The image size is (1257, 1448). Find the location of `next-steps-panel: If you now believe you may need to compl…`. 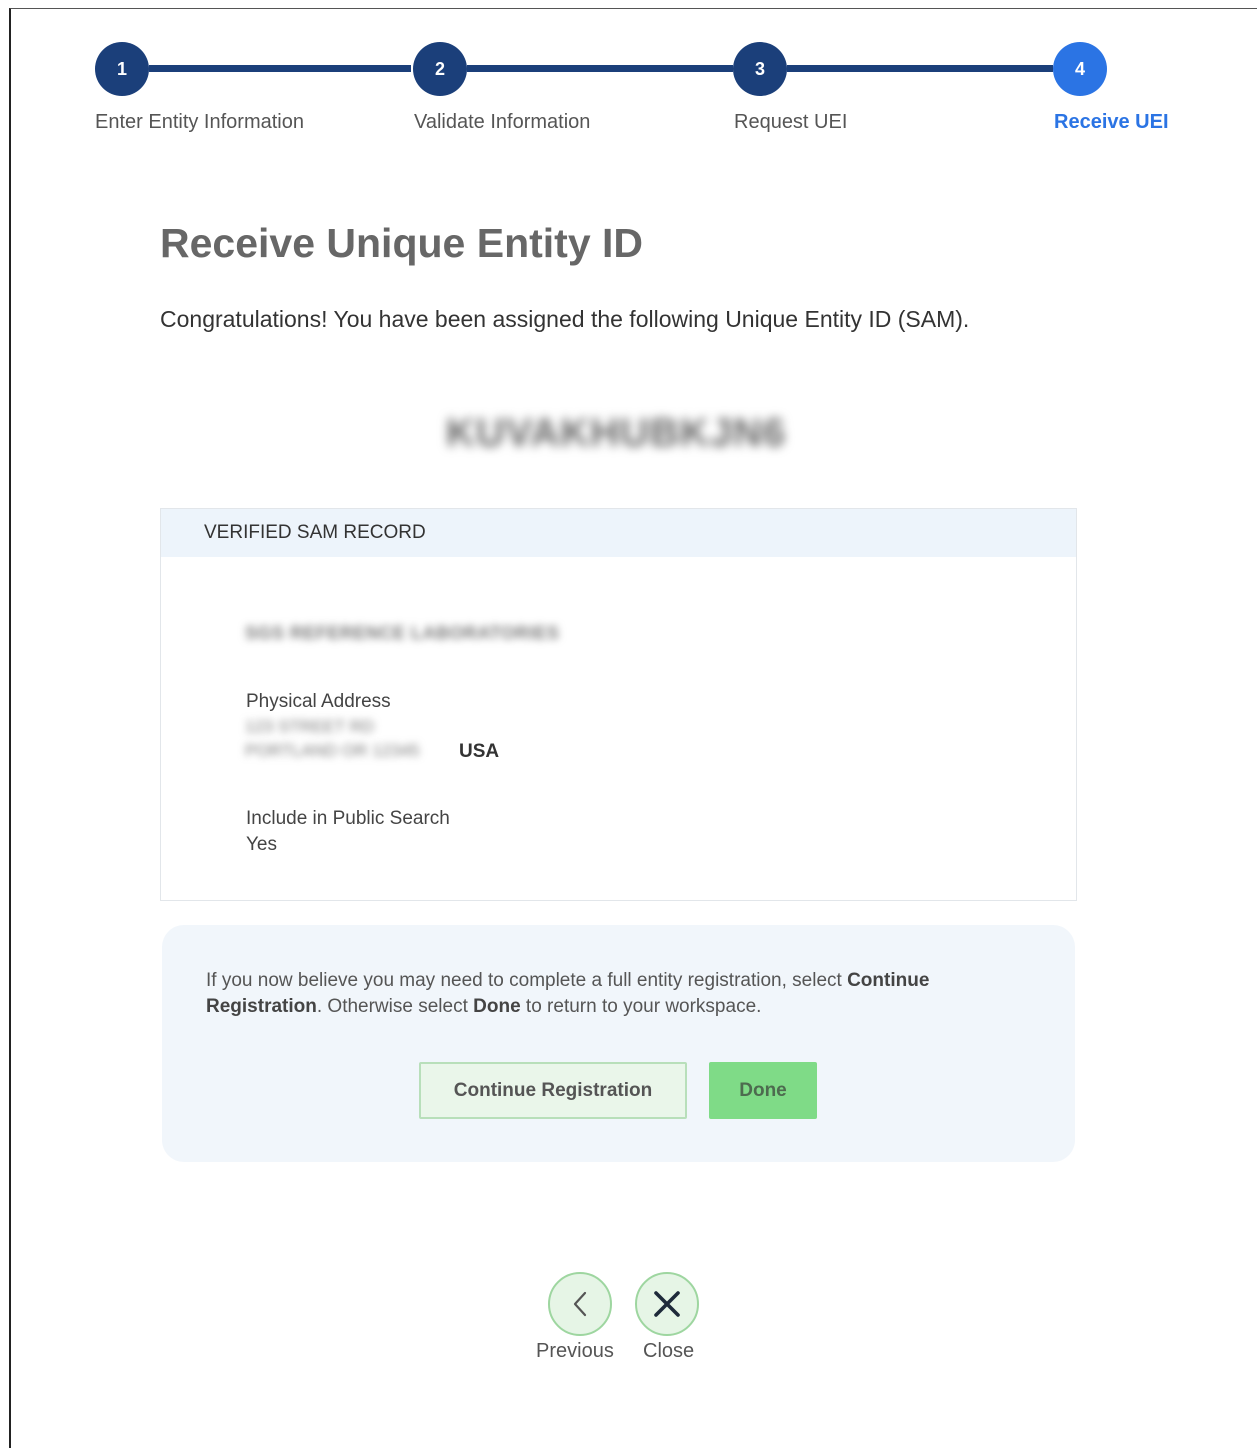

next-steps-panel: If you now believe you may need to compl… is located at coordinates (618, 1043).